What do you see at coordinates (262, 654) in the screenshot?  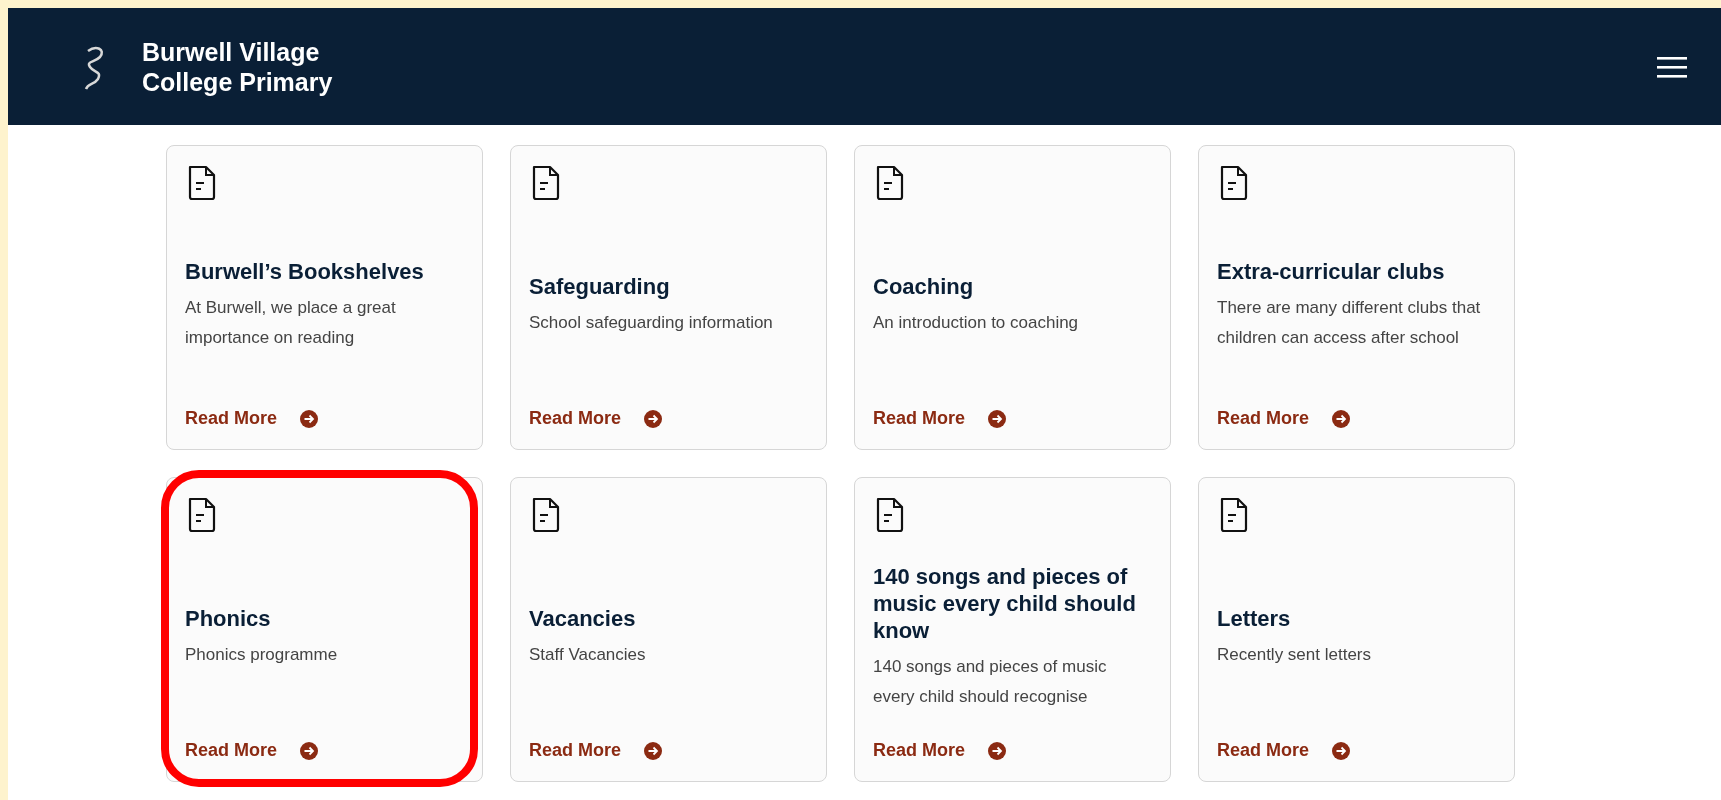 I see `card-description: Phonics programme` at bounding box center [262, 654].